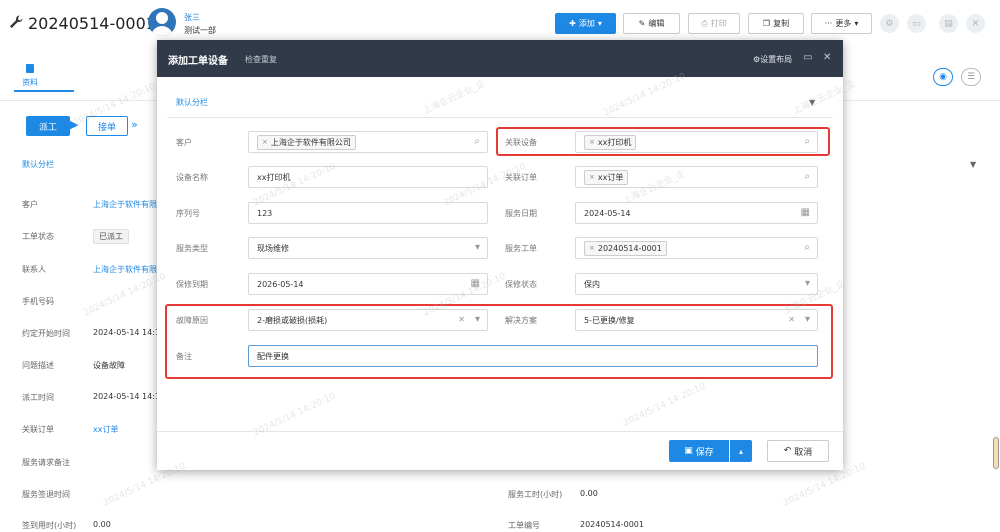 Image resolution: width=1000 pixels, height=532 pixels. What do you see at coordinates (500, 58) in the screenshot?
I see `dialog-header: 添加工单设备 检查重复 ⚙设置布局 ▭ ✕` at bounding box center [500, 58].